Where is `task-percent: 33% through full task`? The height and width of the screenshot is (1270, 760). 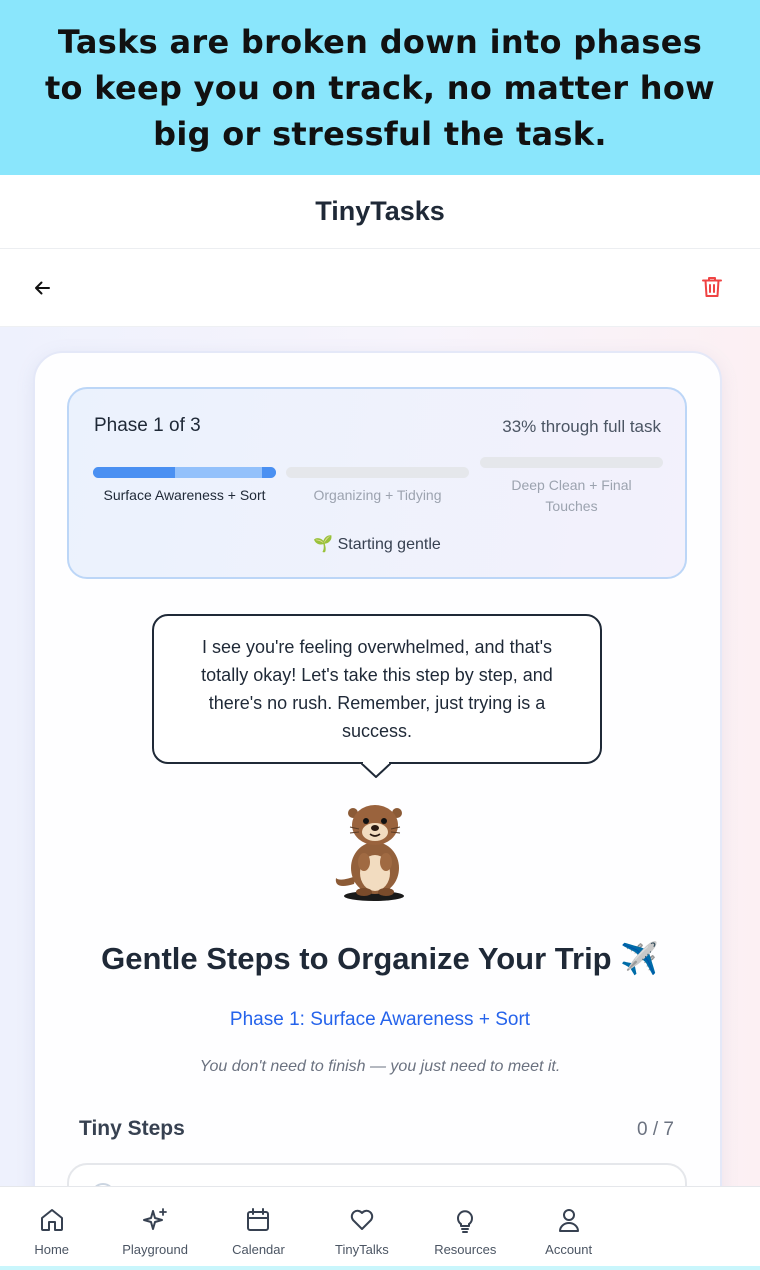 task-percent: 33% through full task is located at coordinates (581, 426).